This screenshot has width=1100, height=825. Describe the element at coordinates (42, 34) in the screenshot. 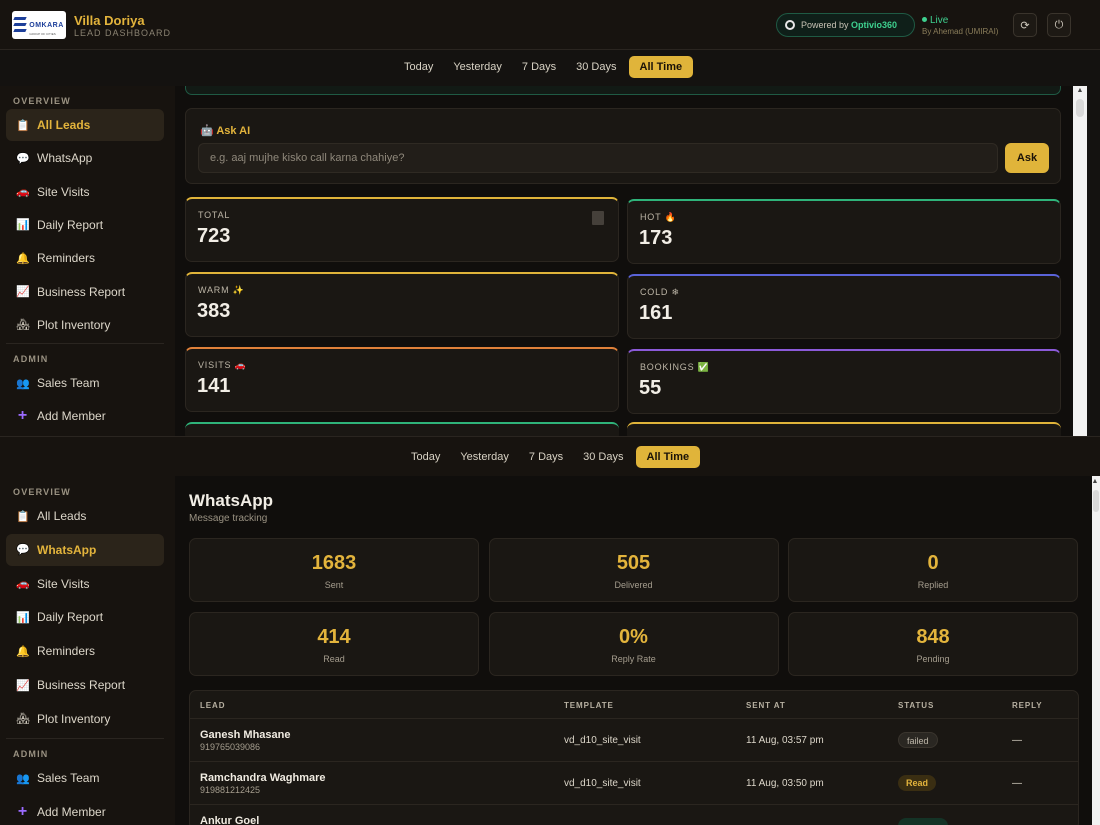

I see `logo-subtext: GROUP OF CITIES` at that location.